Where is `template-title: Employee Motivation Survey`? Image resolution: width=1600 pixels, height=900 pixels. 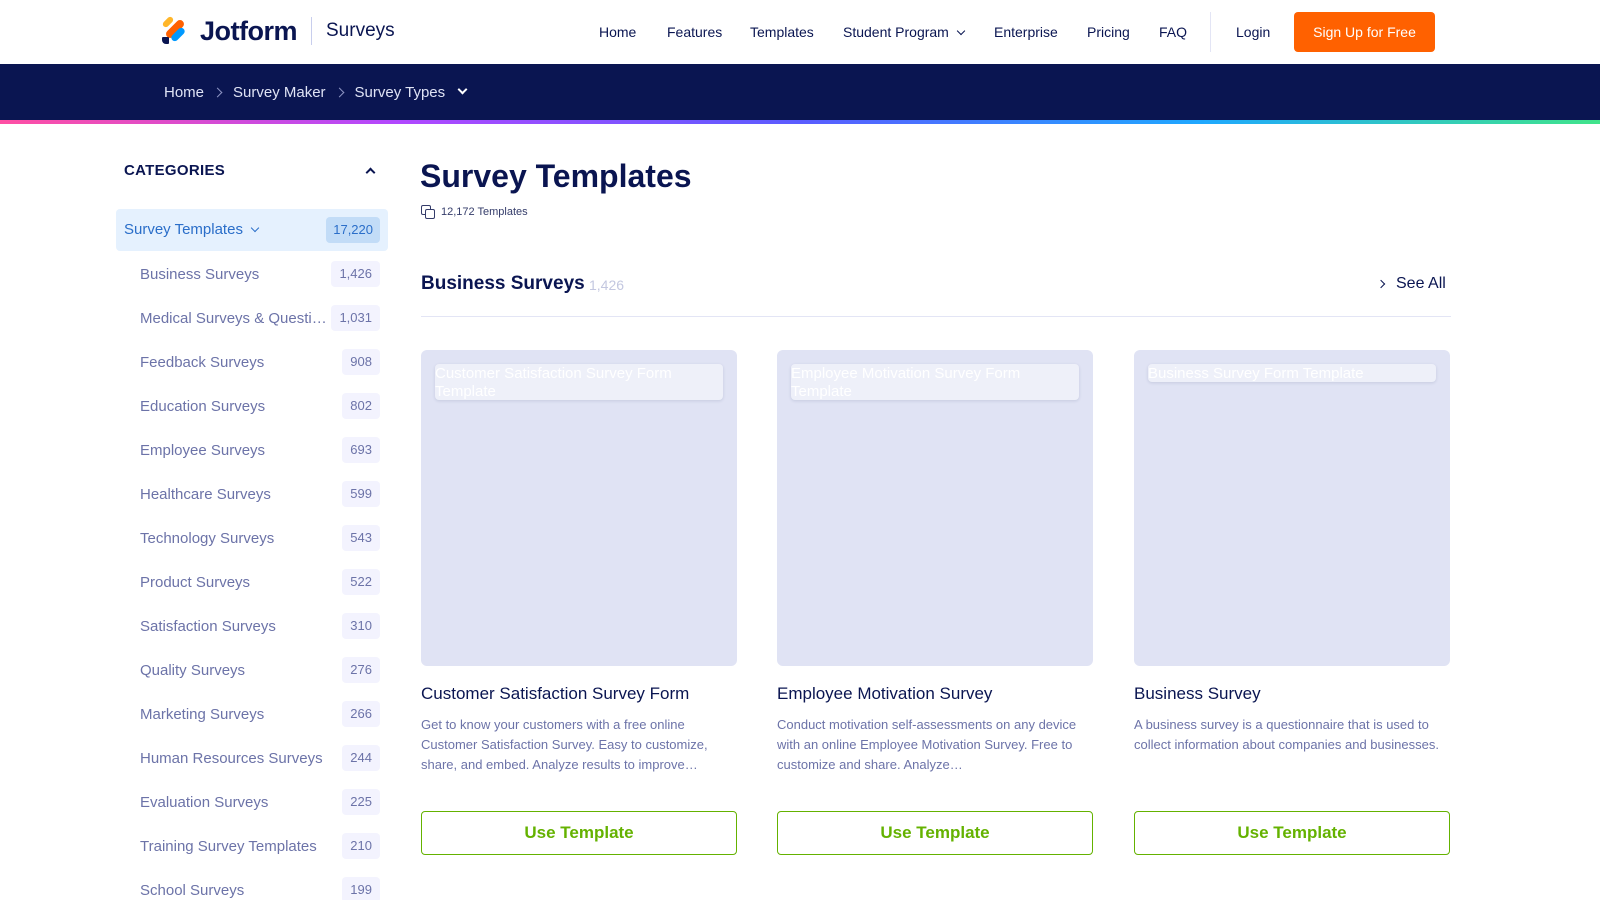
template-title: Employee Motivation Survey is located at coordinates (884, 694).